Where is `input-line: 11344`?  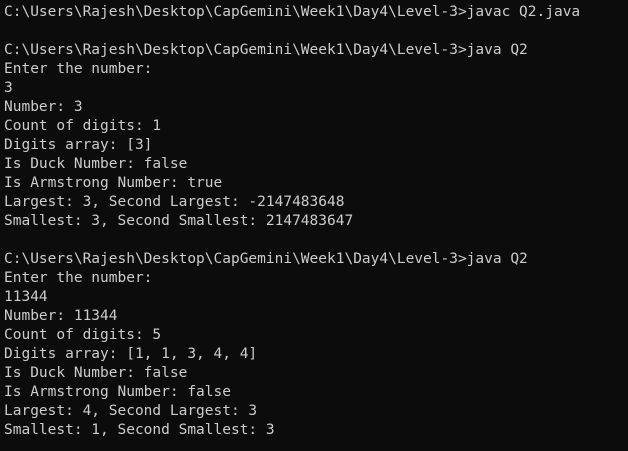
input-line: 11344 is located at coordinates (26, 297).